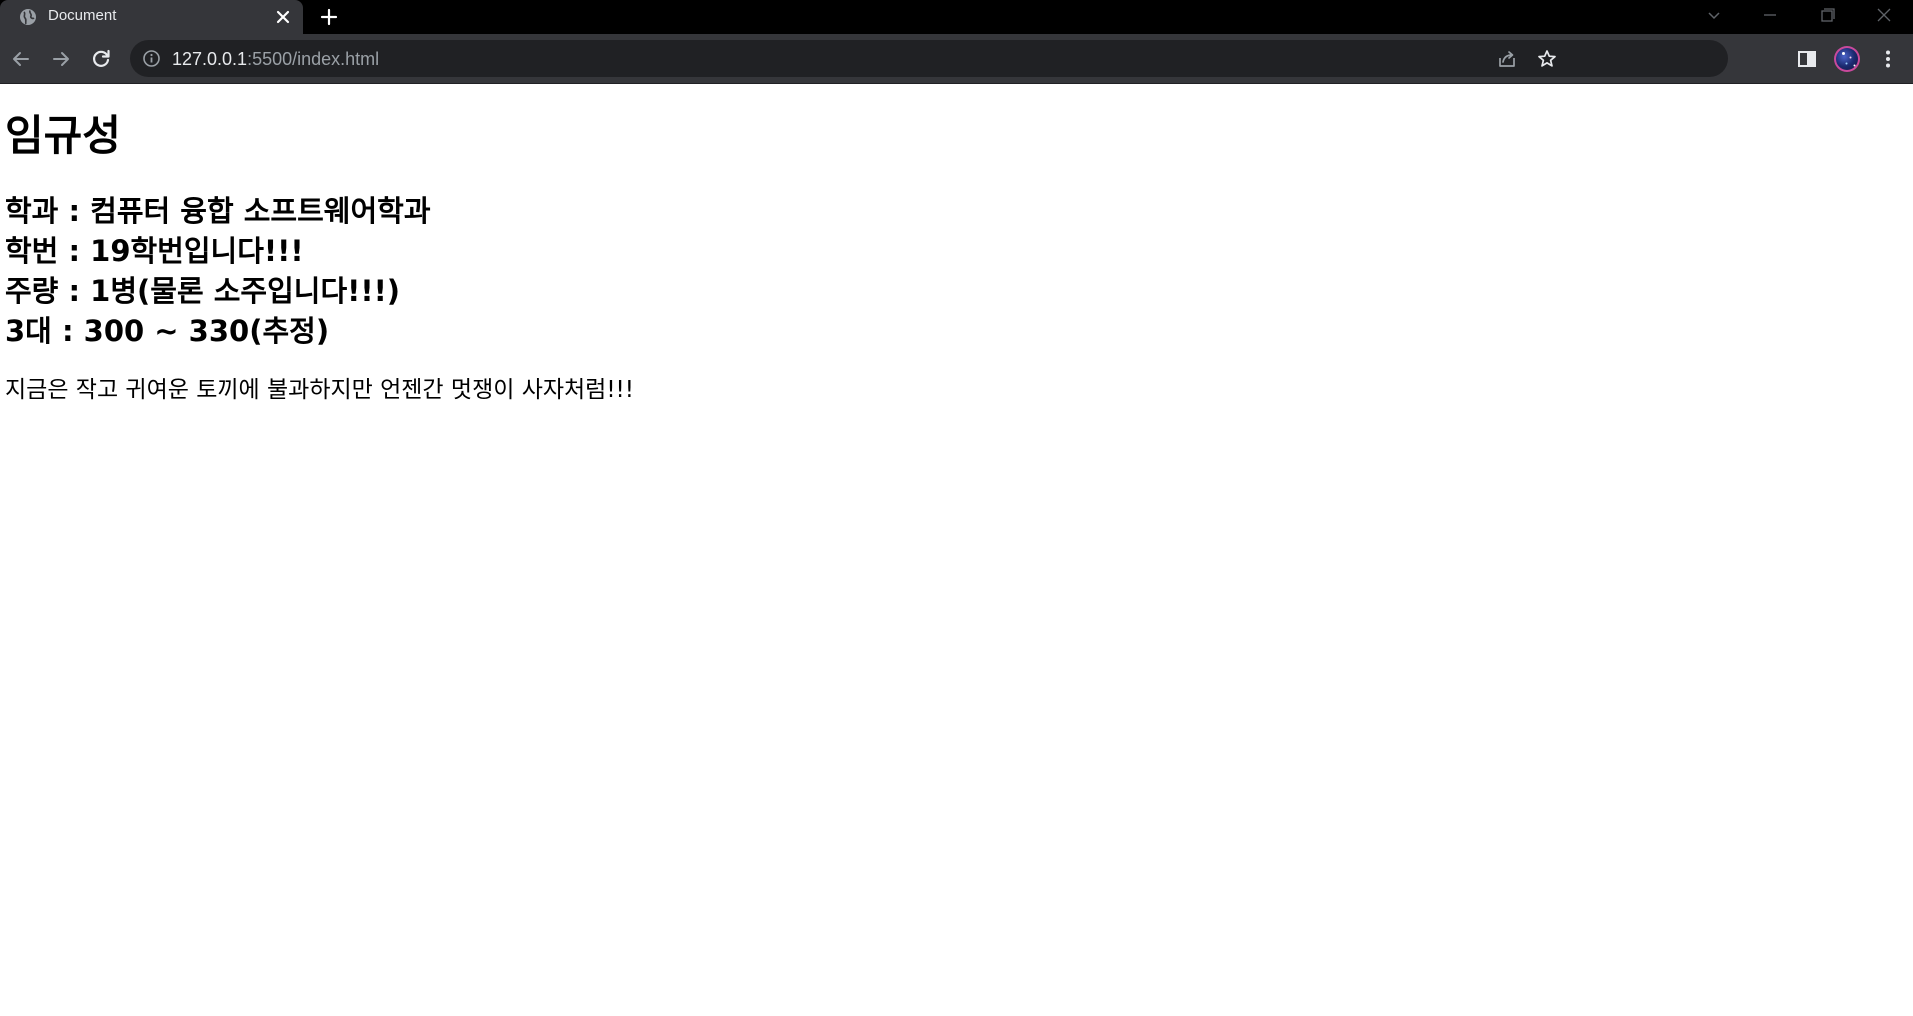 The height and width of the screenshot is (1016, 1913). What do you see at coordinates (203, 291) in the screenshot?
I see `info-drinking-capacity: 주량 : 1병(물론 소주입니다!!!)` at bounding box center [203, 291].